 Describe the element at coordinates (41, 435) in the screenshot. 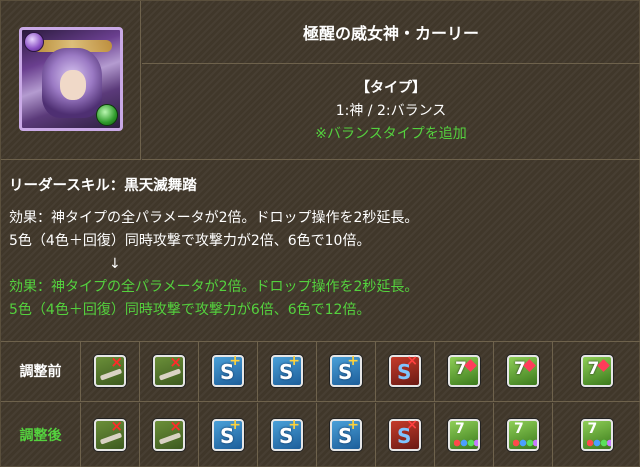

I see `awakening-after-label: 調整後` at that location.